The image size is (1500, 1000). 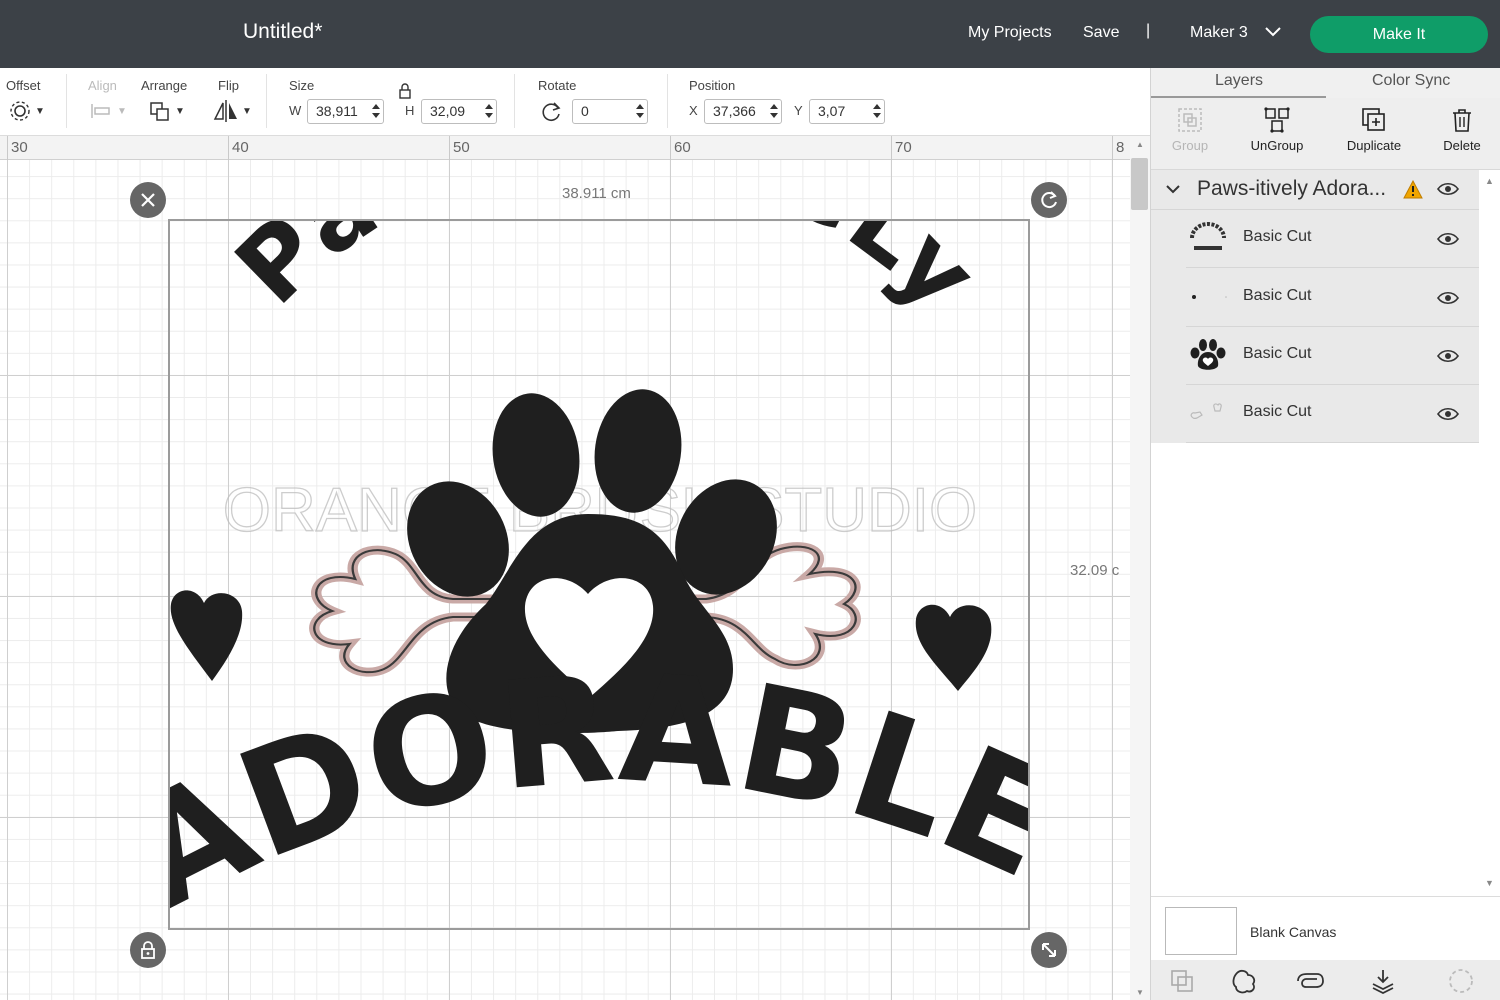 I want to click on dot-thumbnail, so click(x=1209, y=297).